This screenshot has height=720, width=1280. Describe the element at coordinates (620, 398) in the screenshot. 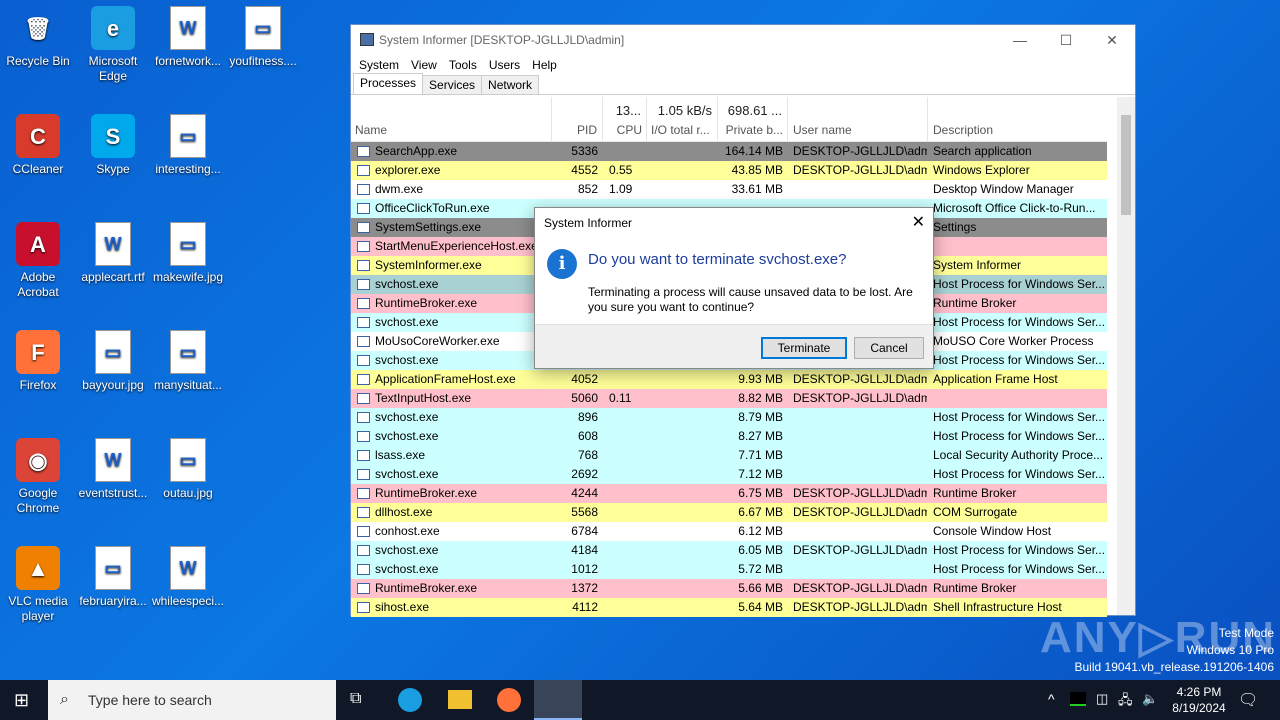

I see `cpu: 0.11` at that location.